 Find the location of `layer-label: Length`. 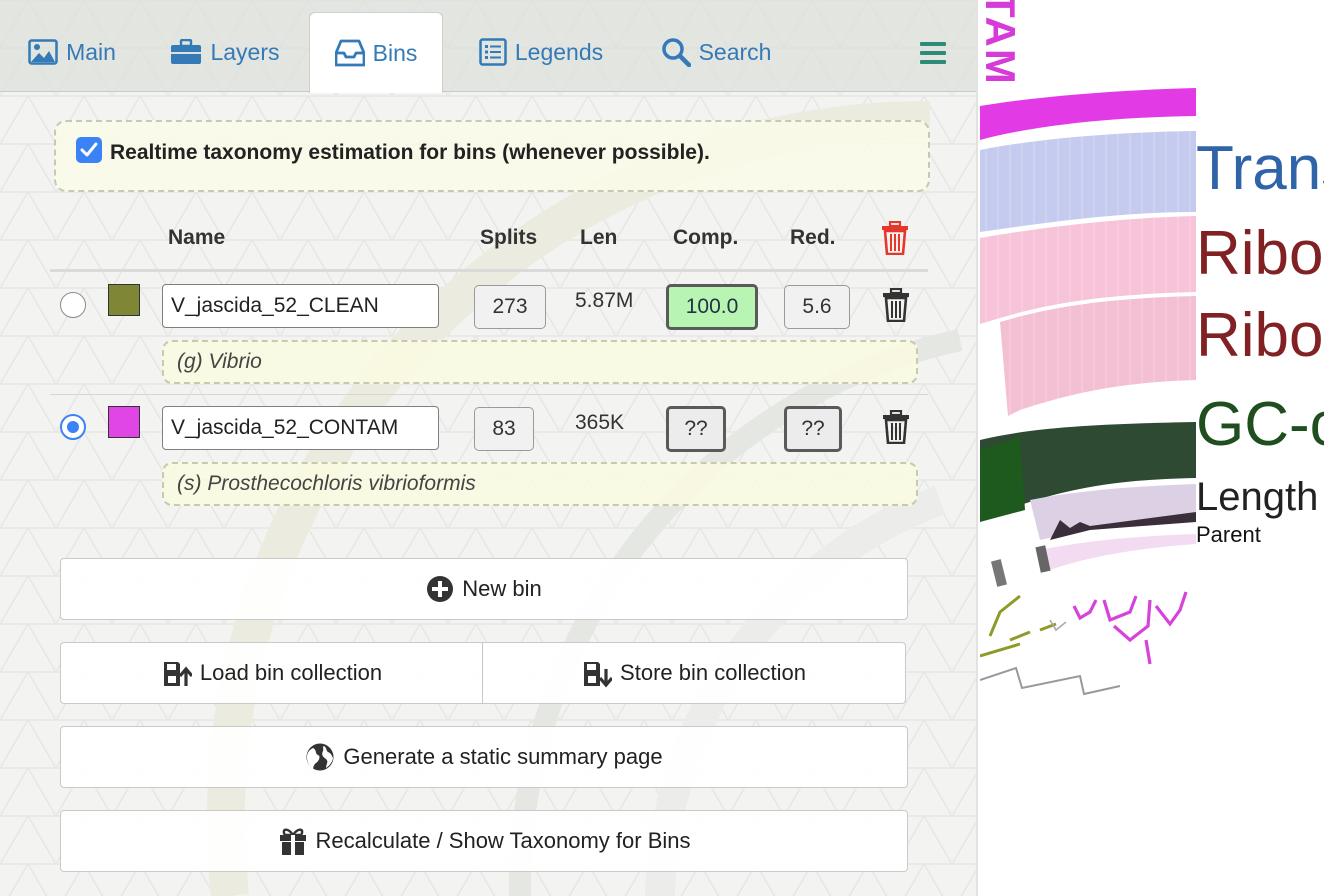

layer-label: Length is located at coordinates (1257, 497).